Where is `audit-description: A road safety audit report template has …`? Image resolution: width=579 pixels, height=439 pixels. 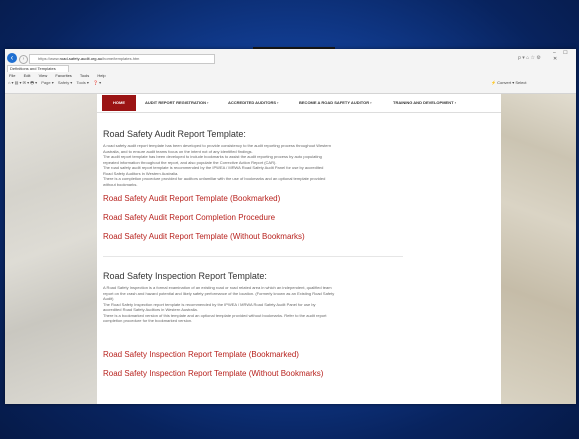 audit-description: A road safety audit report template has … is located at coordinates (217, 165).